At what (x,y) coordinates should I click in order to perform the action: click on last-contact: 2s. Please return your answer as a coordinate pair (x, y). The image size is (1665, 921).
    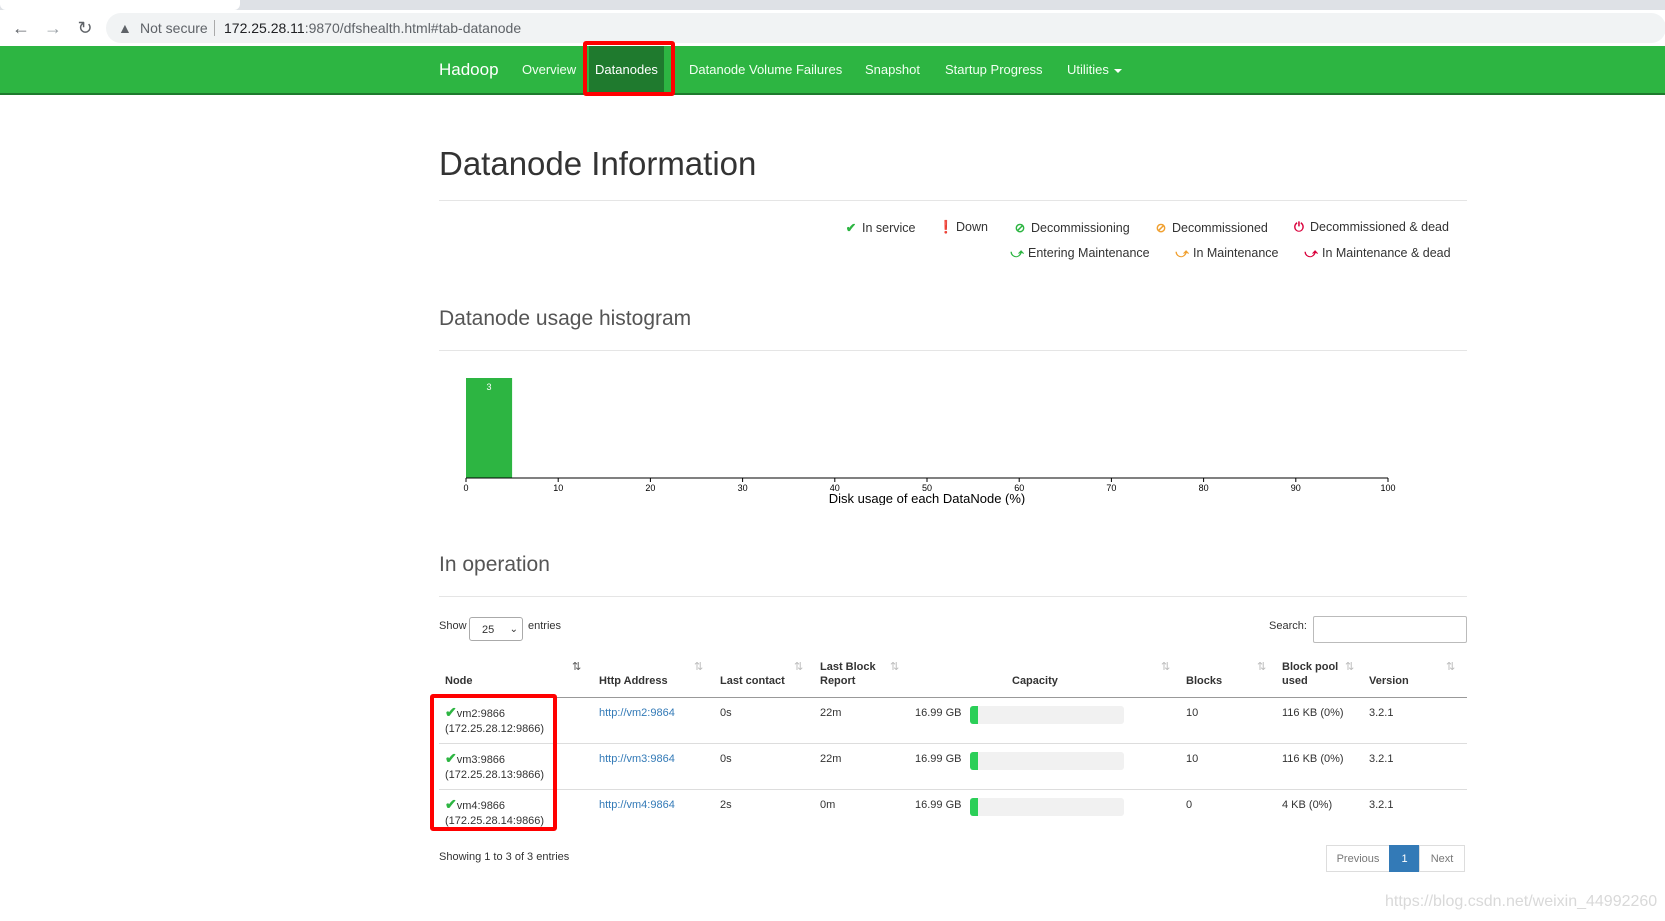
    Looking at the image, I should click on (726, 805).